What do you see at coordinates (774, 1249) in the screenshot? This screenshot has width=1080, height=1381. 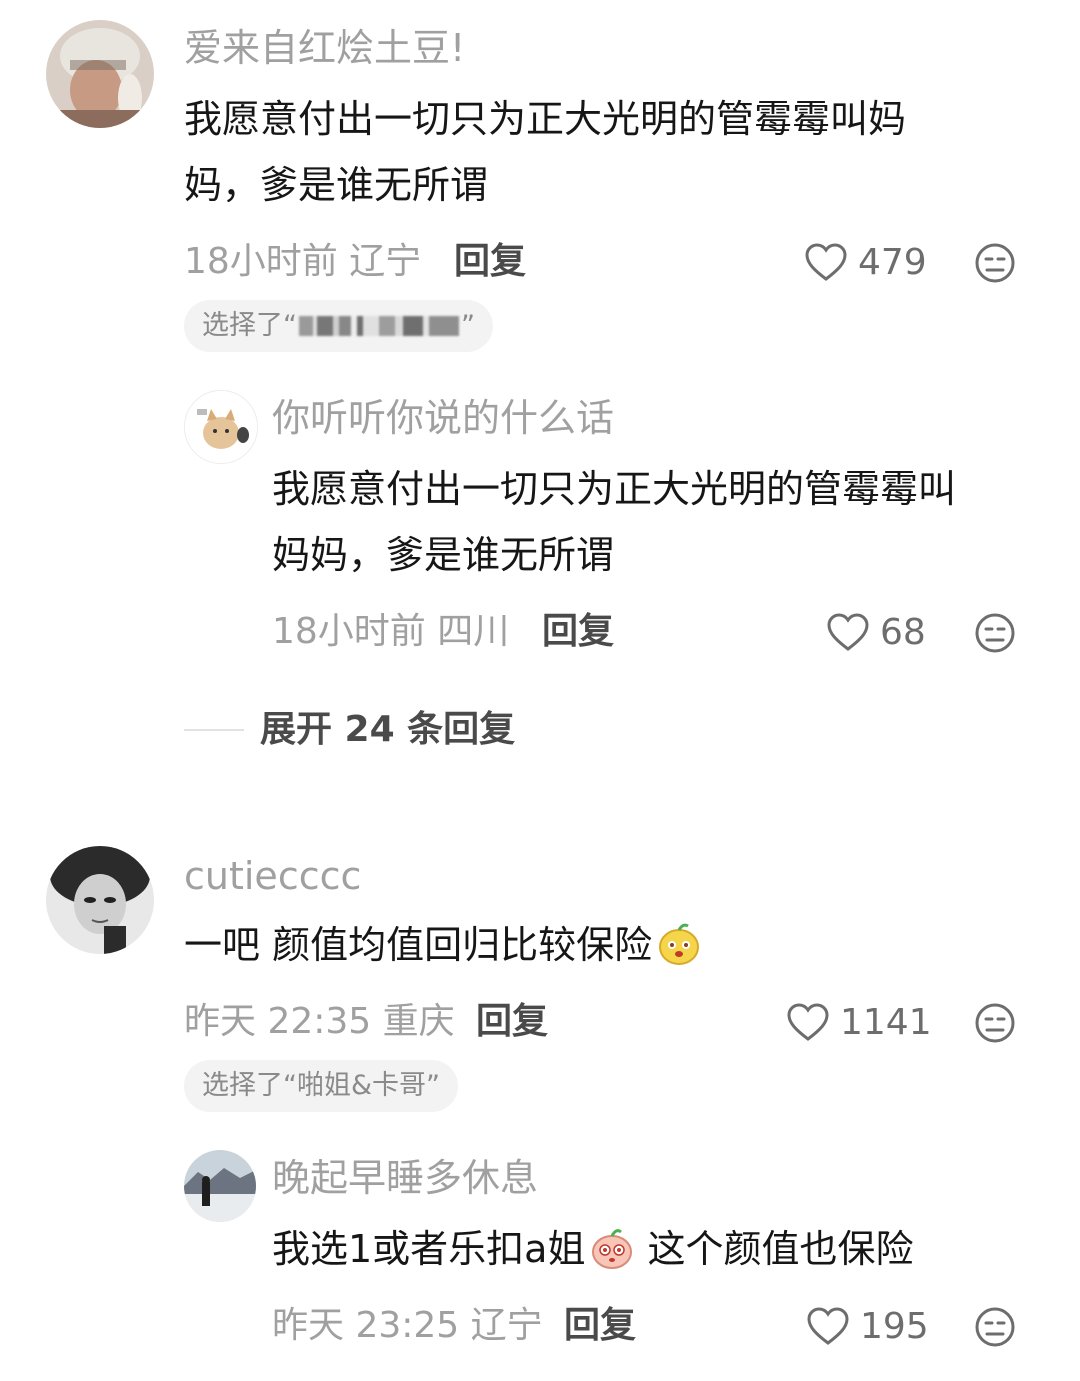 I see `reply-text-after-emoji: 这个颜值也保险` at bounding box center [774, 1249].